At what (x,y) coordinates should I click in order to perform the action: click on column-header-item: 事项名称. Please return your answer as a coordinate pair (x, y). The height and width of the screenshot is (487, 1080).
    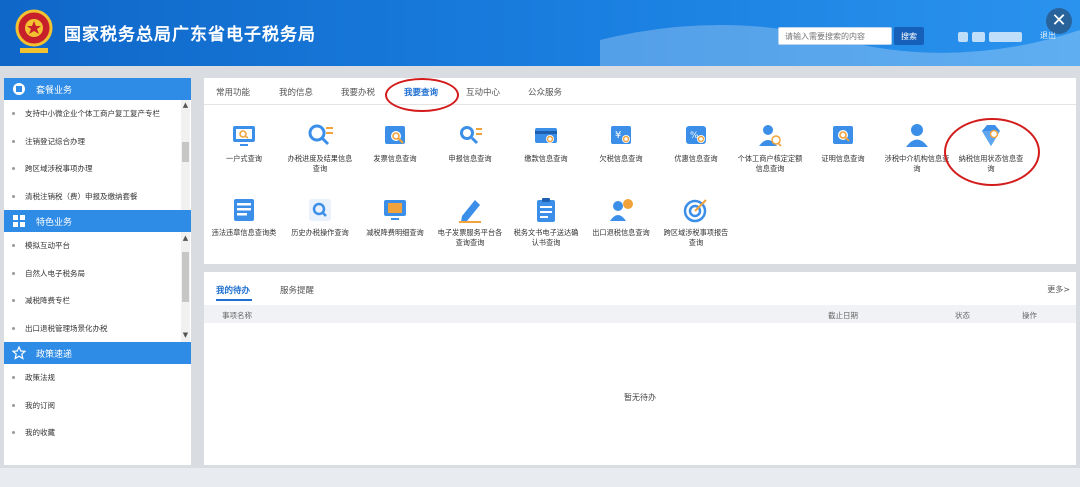
    Looking at the image, I should click on (237, 315).